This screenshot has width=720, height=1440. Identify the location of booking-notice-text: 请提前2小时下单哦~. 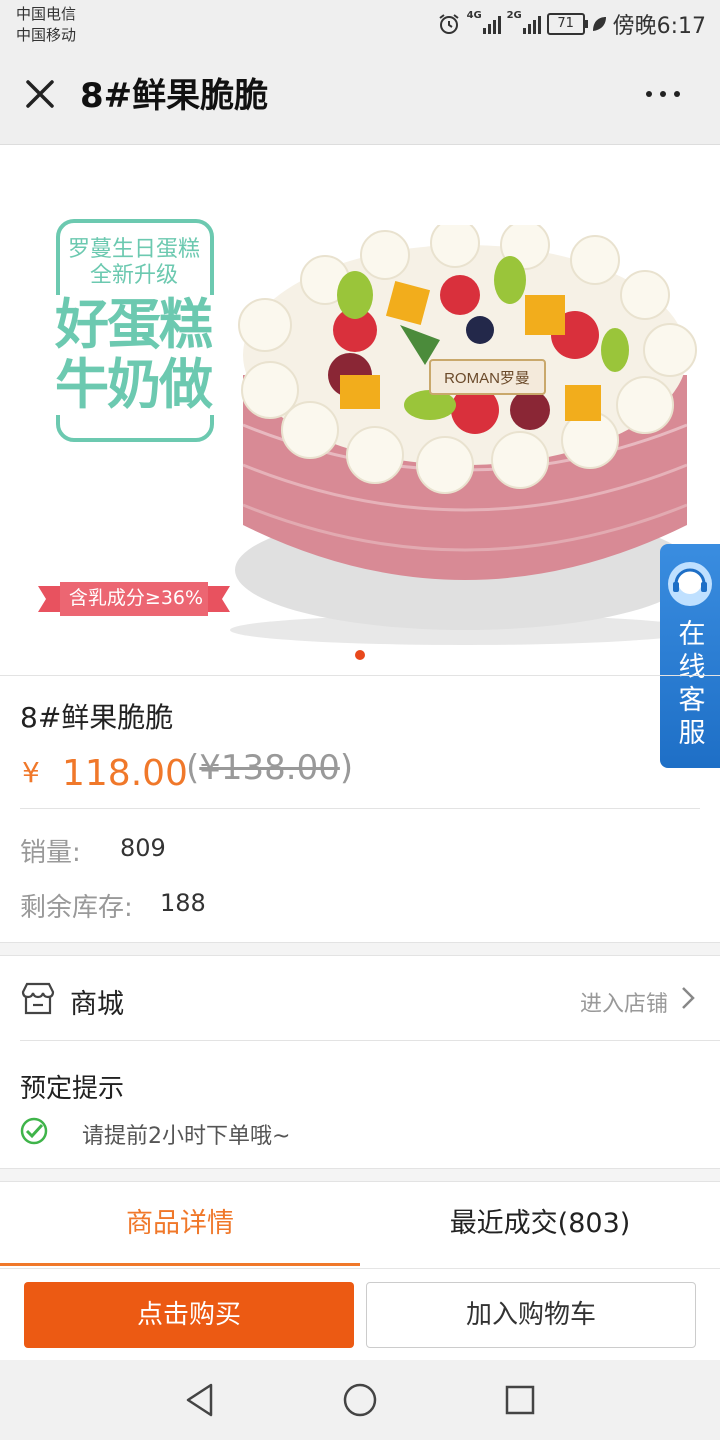
(186, 1136).